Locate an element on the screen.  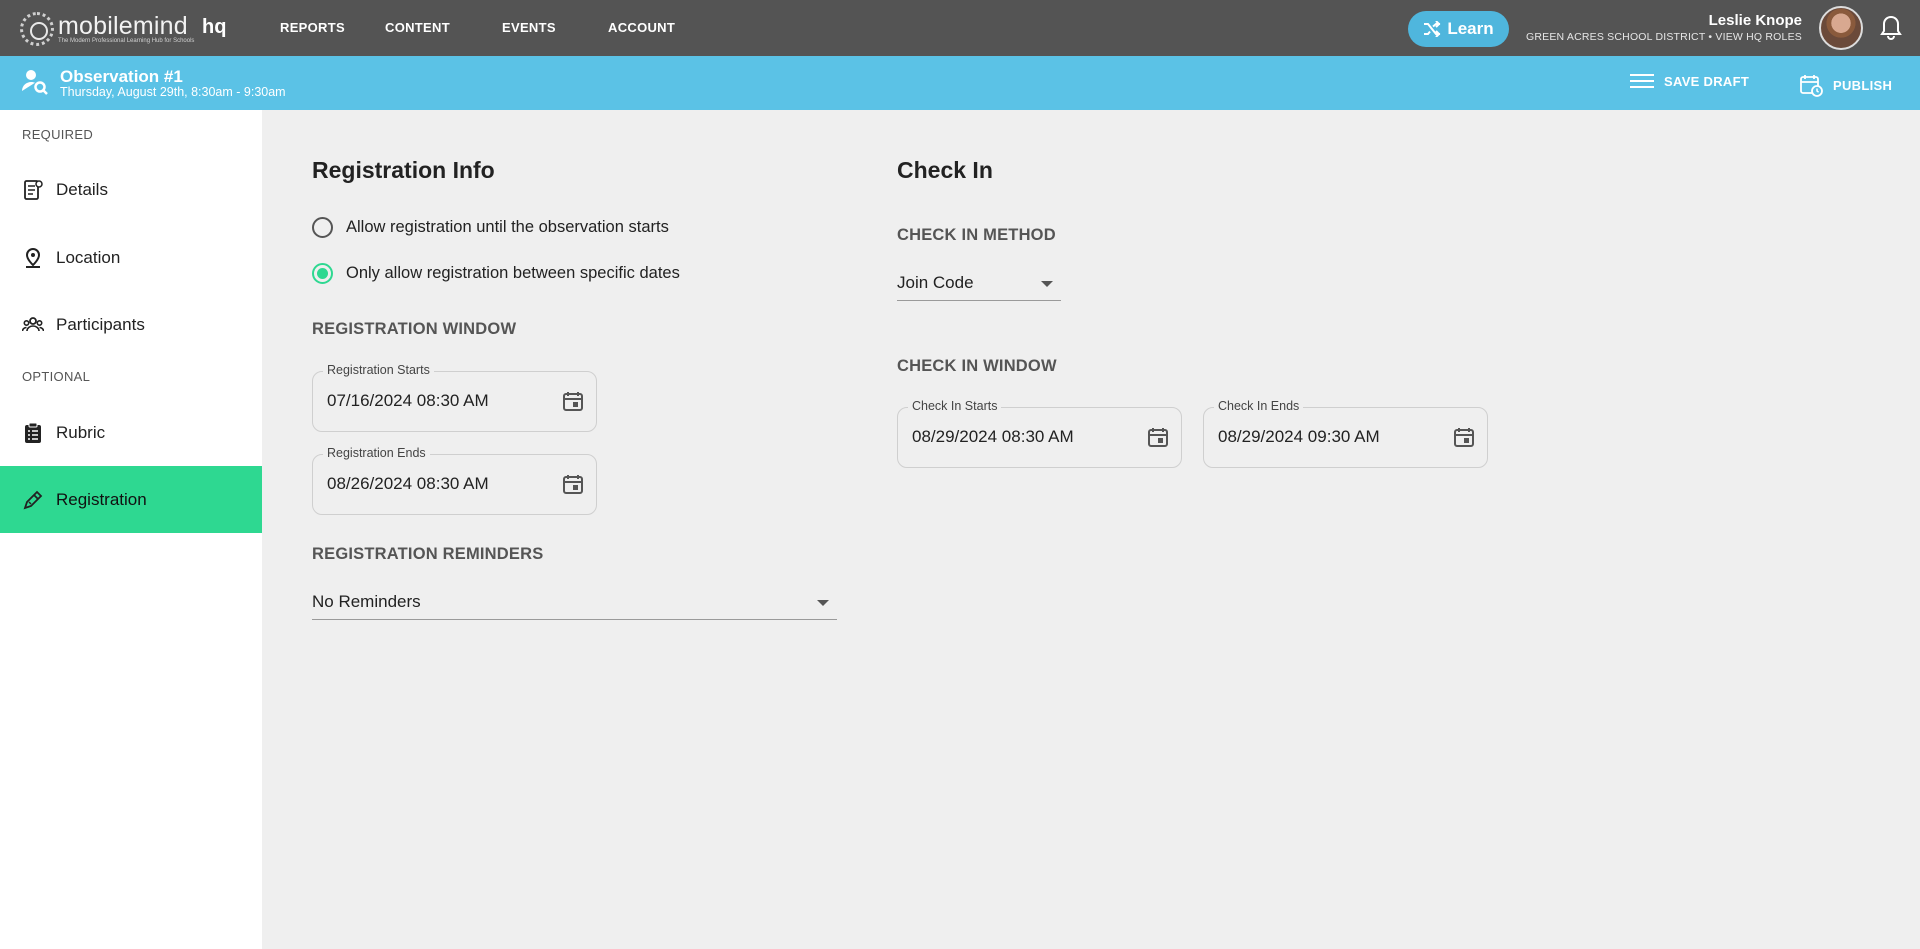
user-name: Leslie Knope is located at coordinates (1755, 20).